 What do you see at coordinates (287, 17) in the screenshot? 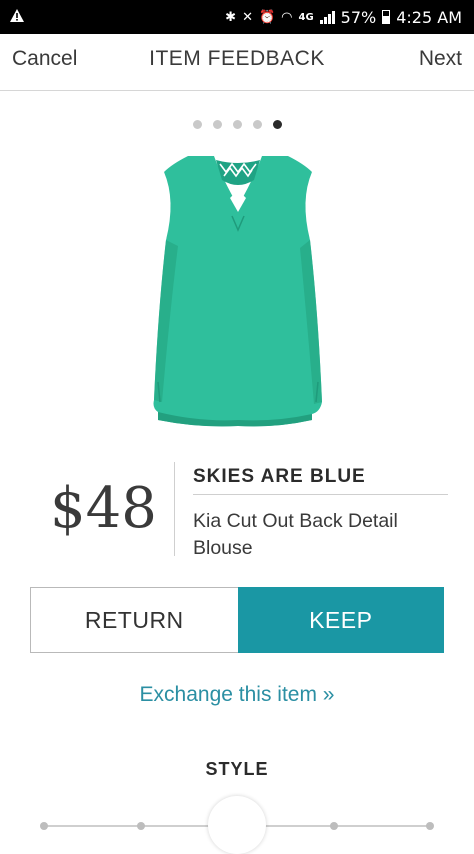
I see `wifi-icon: ◠` at bounding box center [287, 17].